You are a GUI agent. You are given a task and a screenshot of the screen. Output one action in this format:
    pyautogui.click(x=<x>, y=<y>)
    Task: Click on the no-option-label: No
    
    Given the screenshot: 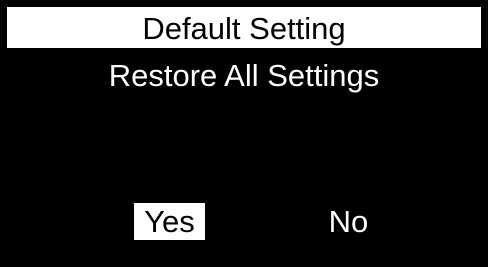 What is the action you would take?
    pyautogui.click(x=348, y=221)
    